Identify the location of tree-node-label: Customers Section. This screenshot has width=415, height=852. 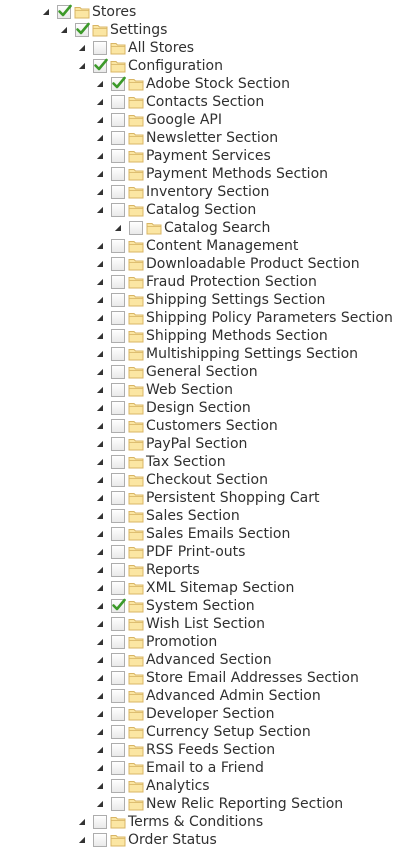
(212, 426).